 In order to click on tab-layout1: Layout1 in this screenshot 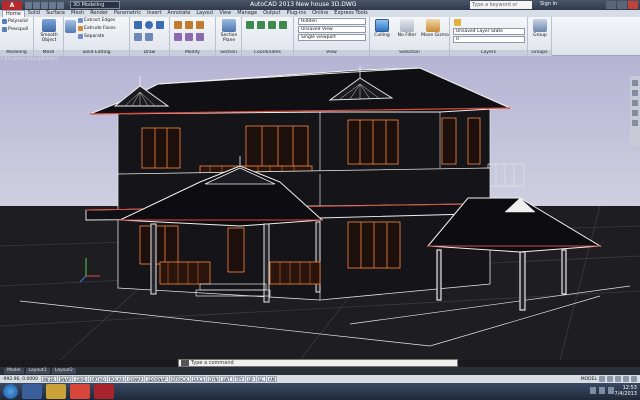, I will do `click(37, 371)`.